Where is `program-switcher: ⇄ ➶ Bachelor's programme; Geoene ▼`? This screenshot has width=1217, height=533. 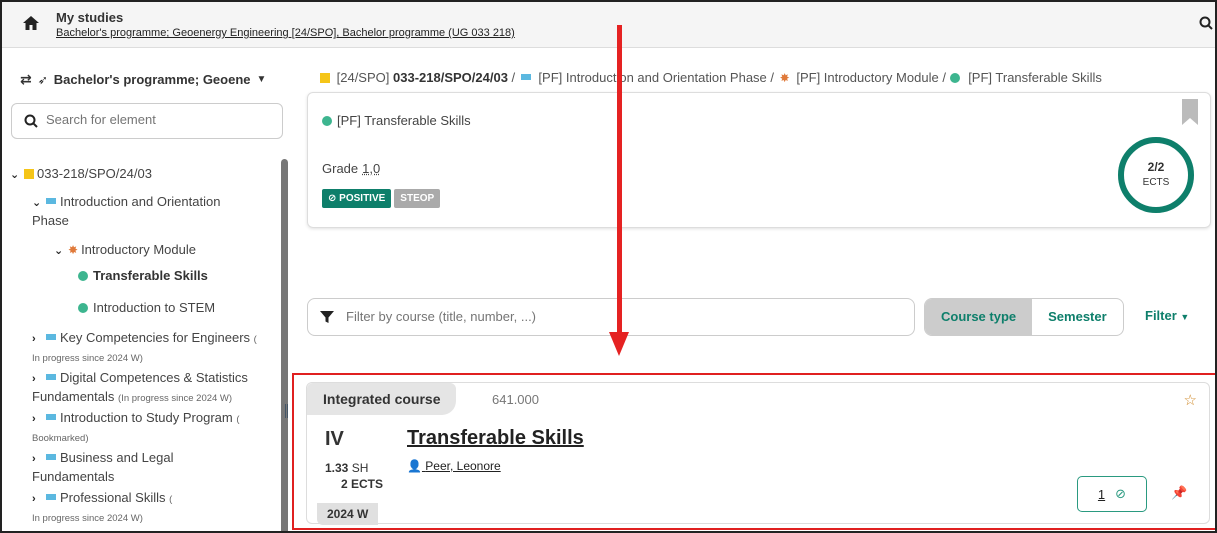 program-switcher: ⇄ ➶ Bachelor's programme; Geoene ▼ is located at coordinates (143, 79).